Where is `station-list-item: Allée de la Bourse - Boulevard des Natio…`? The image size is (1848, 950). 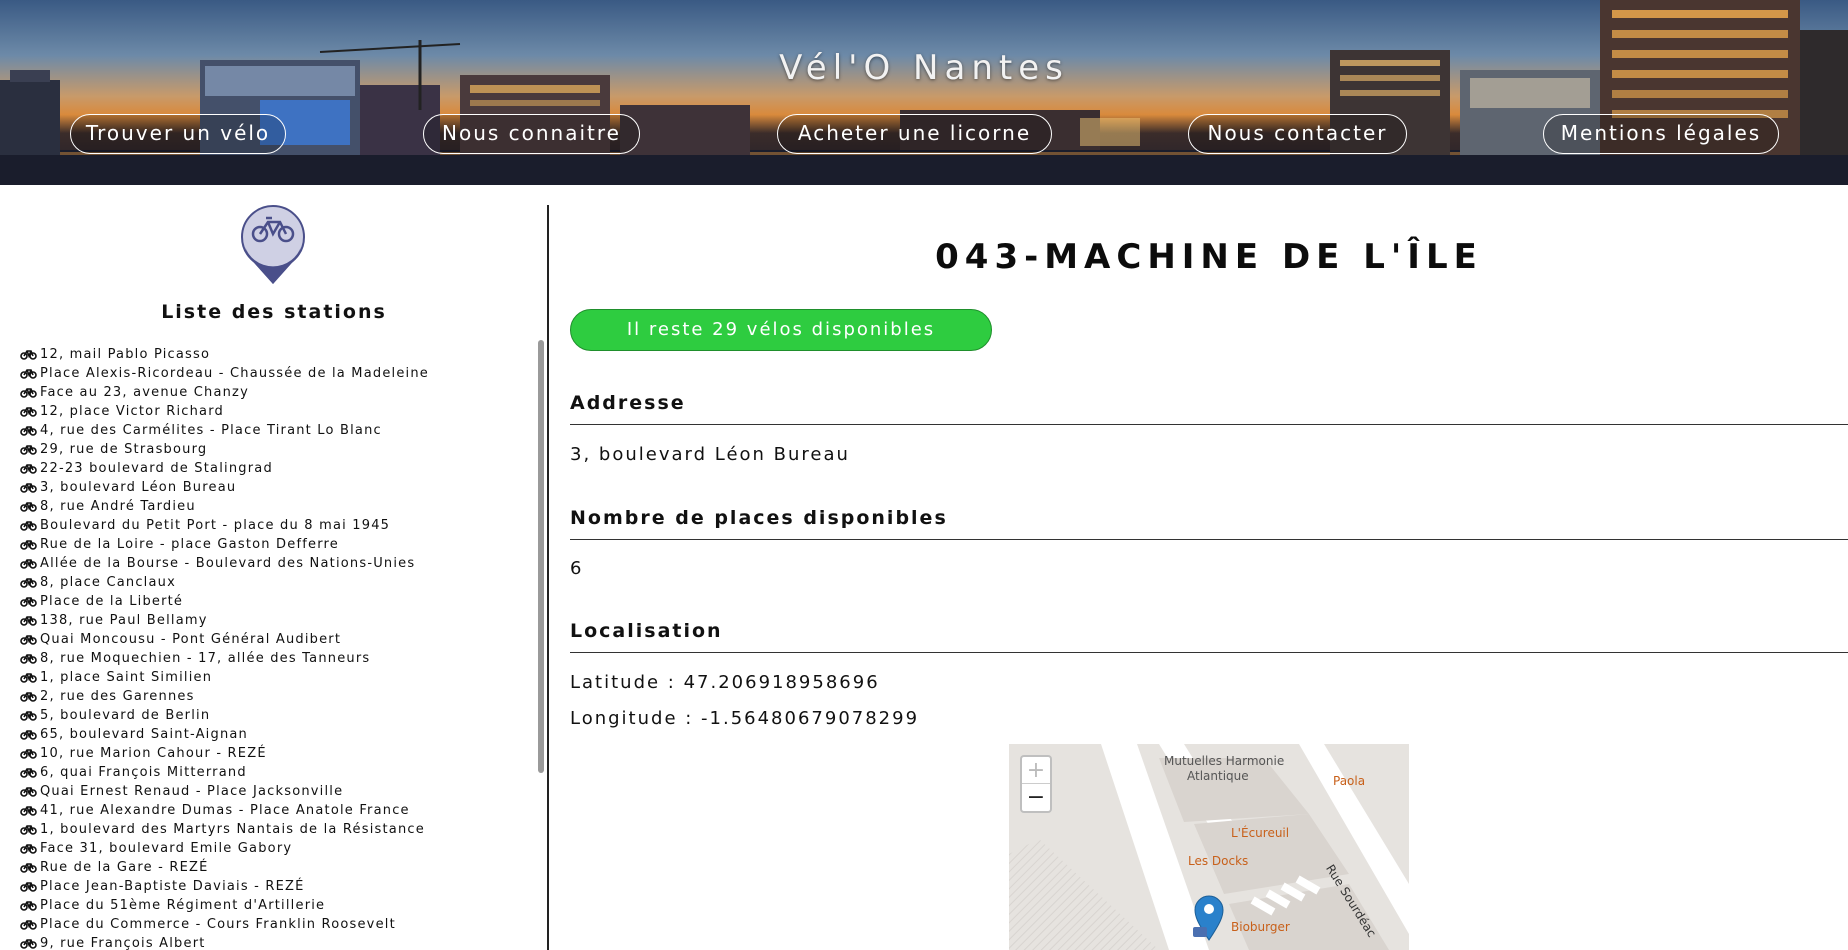
station-list-item: Allée de la Bourse - Boulevard des Natio… is located at coordinates (270, 563).